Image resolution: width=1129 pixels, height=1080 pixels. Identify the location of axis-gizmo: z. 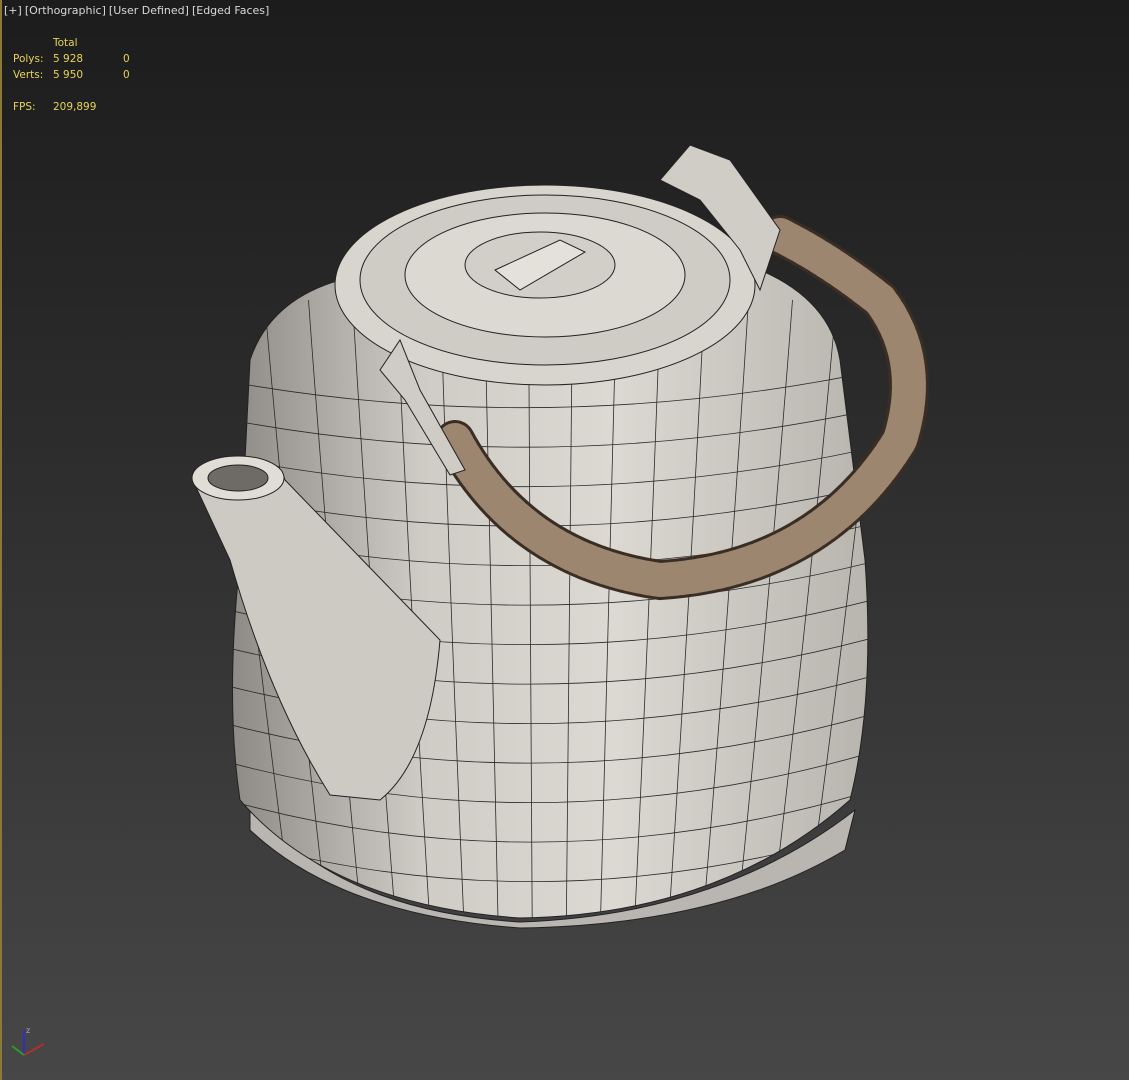
(28, 1041).